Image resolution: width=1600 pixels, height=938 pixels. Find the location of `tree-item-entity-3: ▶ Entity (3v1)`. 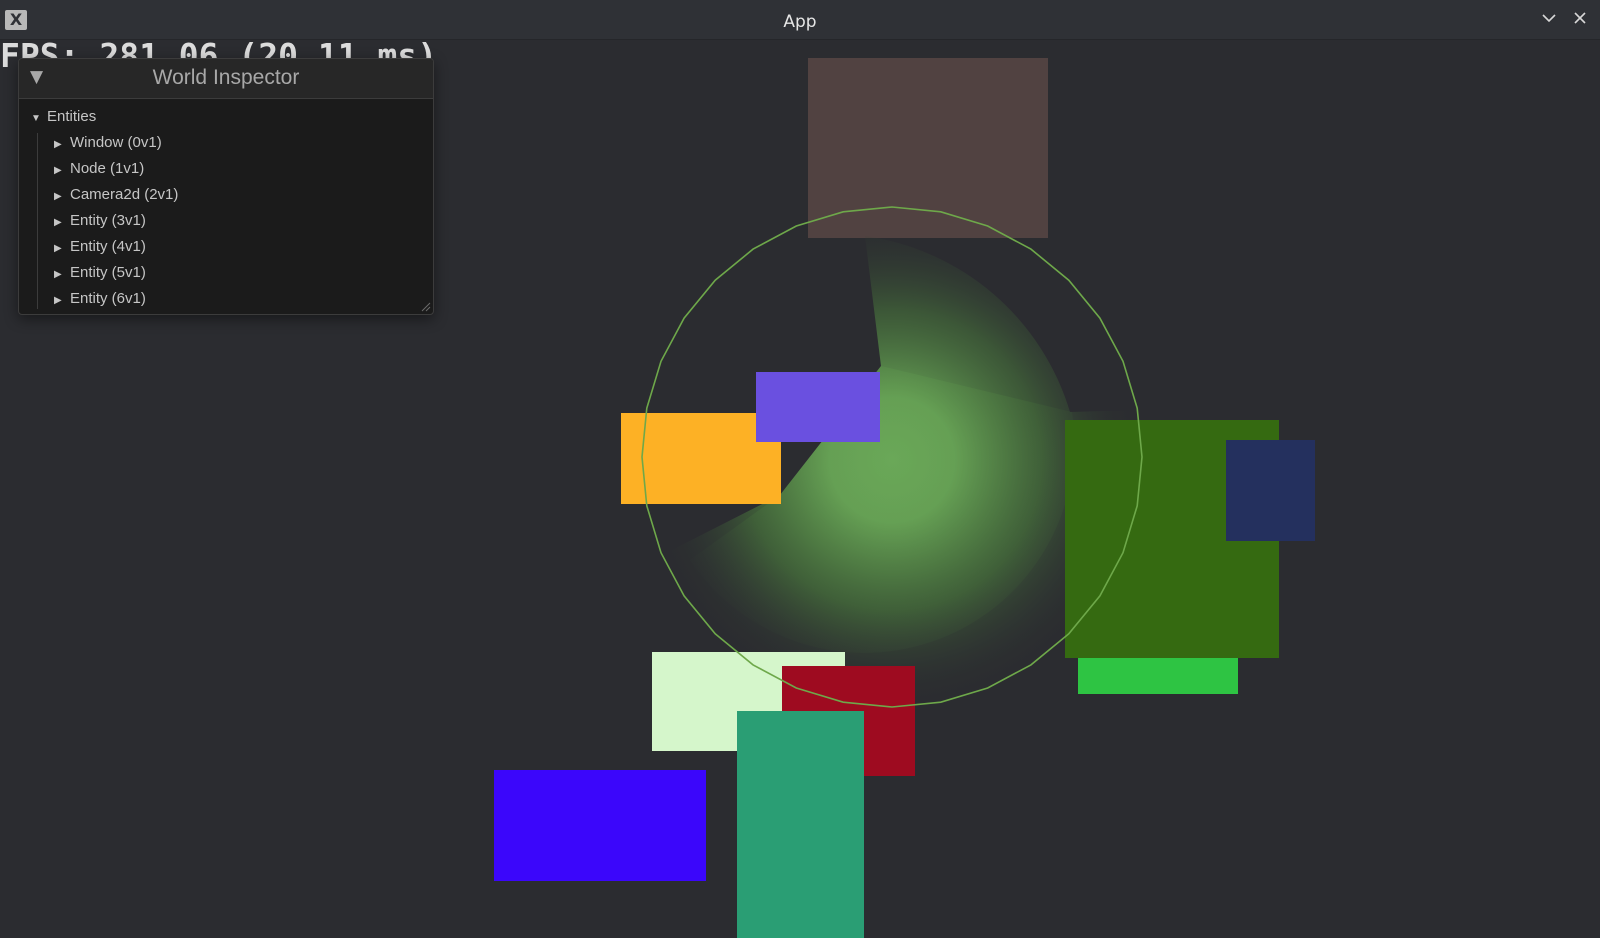

tree-item-entity-3: ▶ Entity (3v1) is located at coordinates (100, 220).